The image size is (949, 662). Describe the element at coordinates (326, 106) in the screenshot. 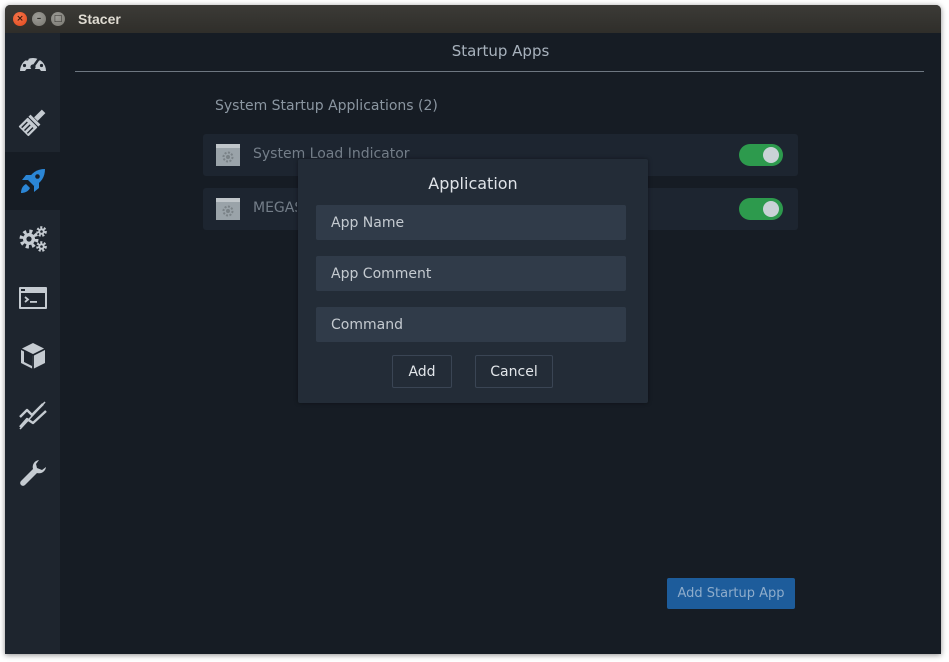

I see `section-title: System Startup Applications (2)` at that location.